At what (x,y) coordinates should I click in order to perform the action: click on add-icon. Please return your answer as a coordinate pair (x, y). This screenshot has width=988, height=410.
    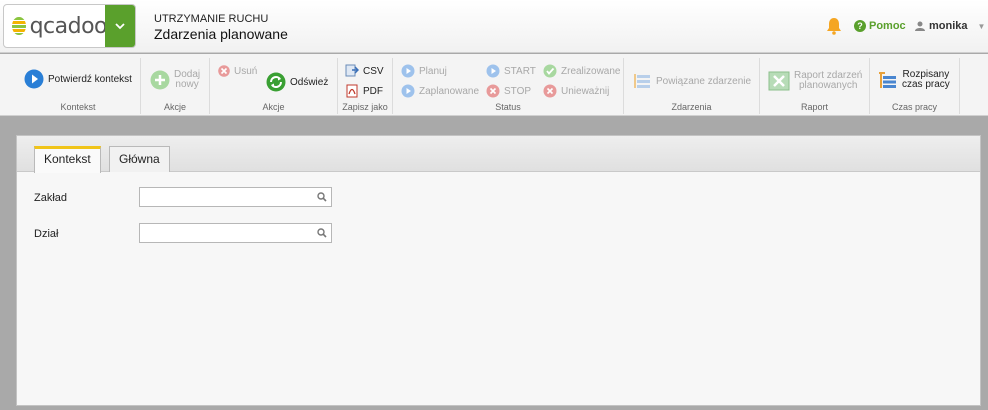
    Looking at the image, I should click on (160, 80).